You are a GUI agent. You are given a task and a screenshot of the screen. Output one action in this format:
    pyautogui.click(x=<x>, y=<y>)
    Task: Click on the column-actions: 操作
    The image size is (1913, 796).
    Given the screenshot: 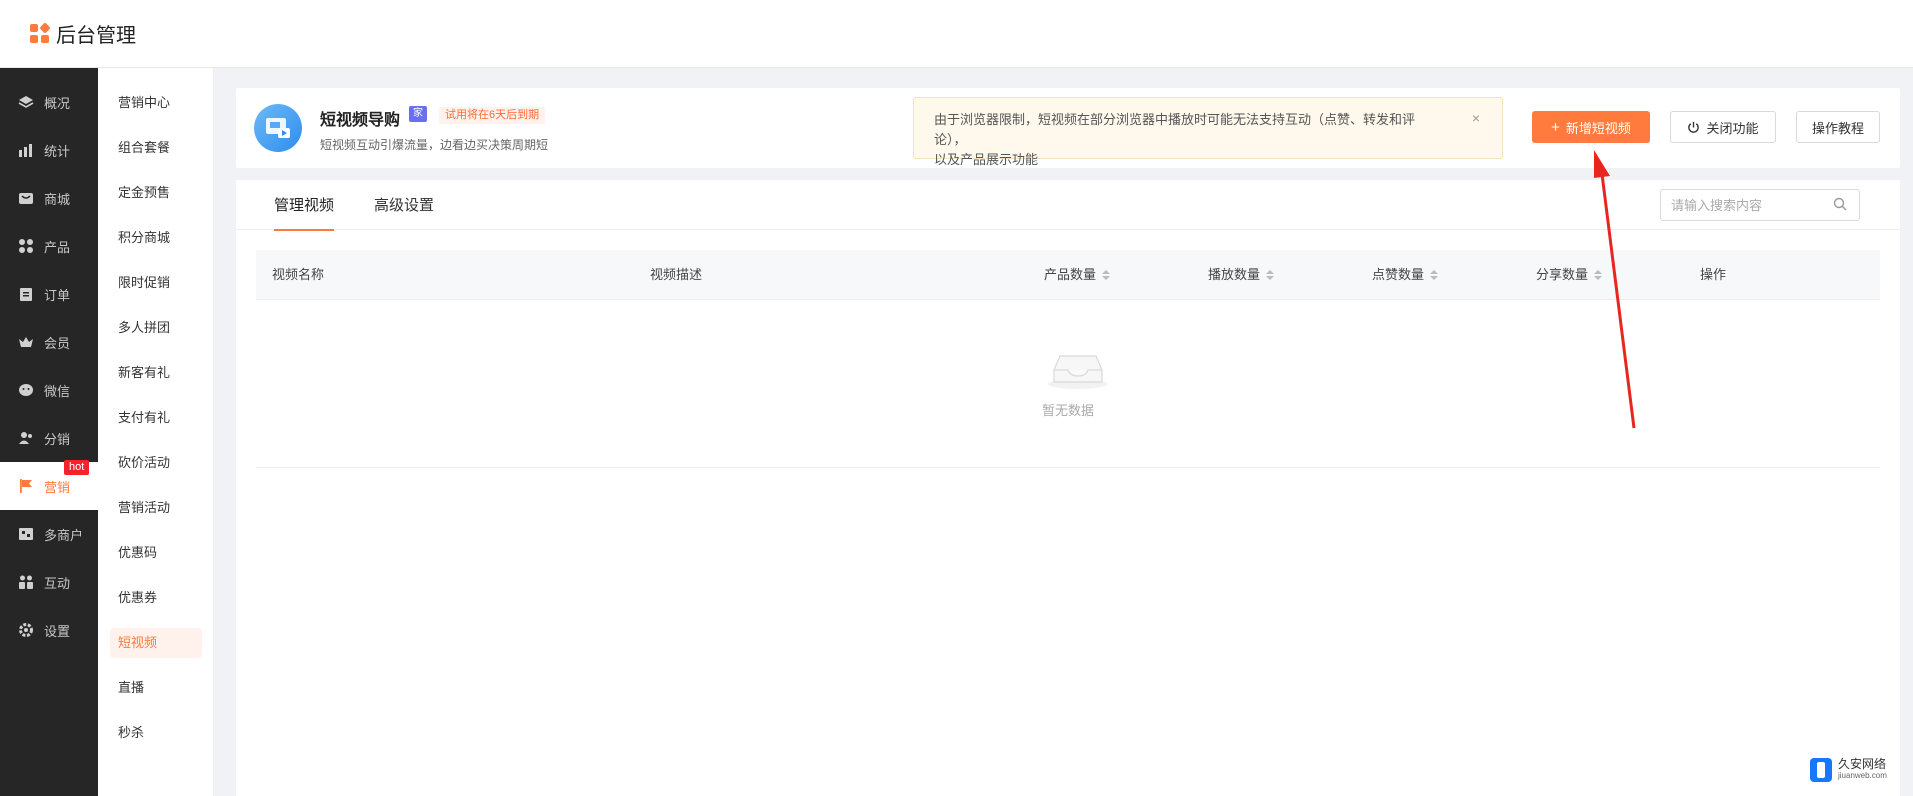 What is the action you would take?
    pyautogui.click(x=1713, y=274)
    